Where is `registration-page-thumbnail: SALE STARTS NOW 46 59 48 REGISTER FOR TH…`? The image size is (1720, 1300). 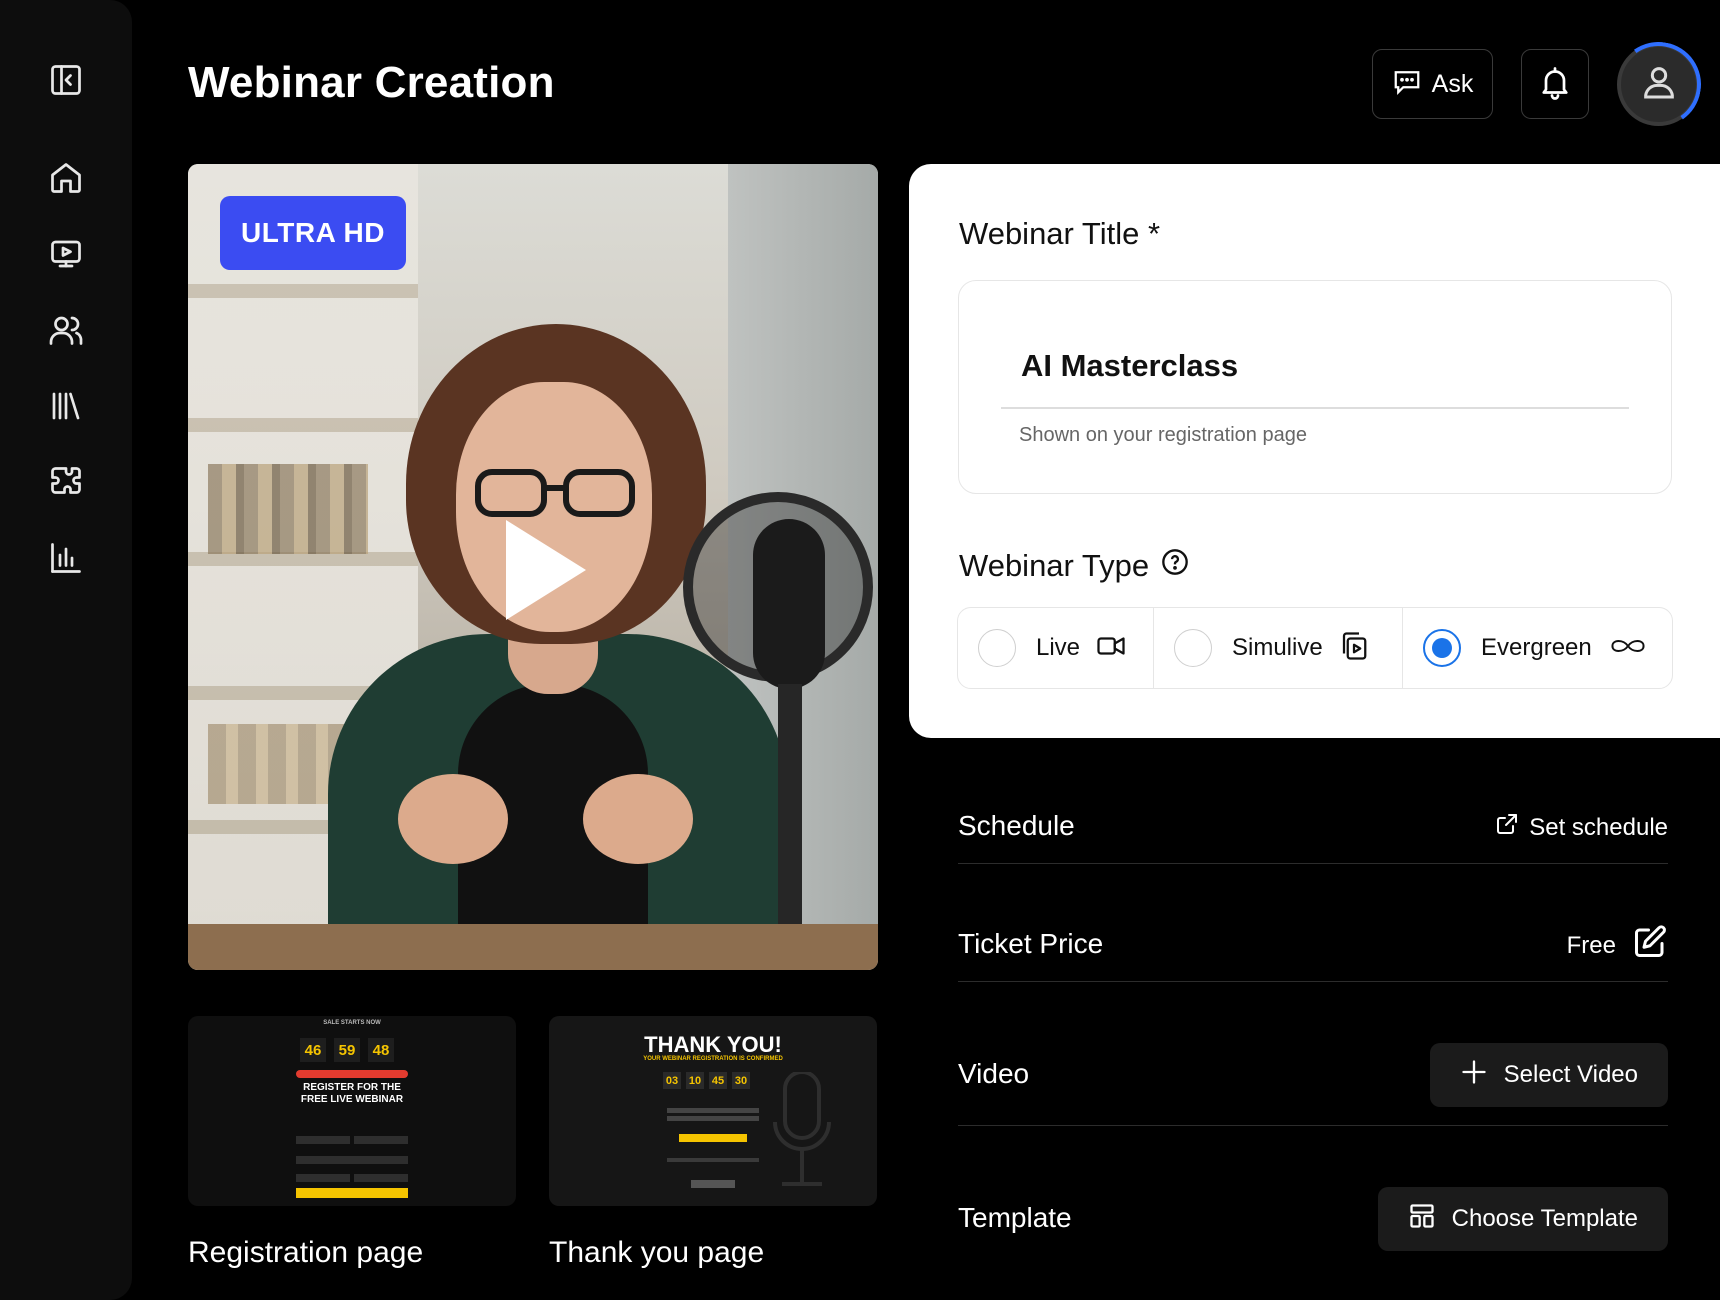 registration-page-thumbnail: SALE STARTS NOW 46 59 48 REGISTER FOR TH… is located at coordinates (352, 1111).